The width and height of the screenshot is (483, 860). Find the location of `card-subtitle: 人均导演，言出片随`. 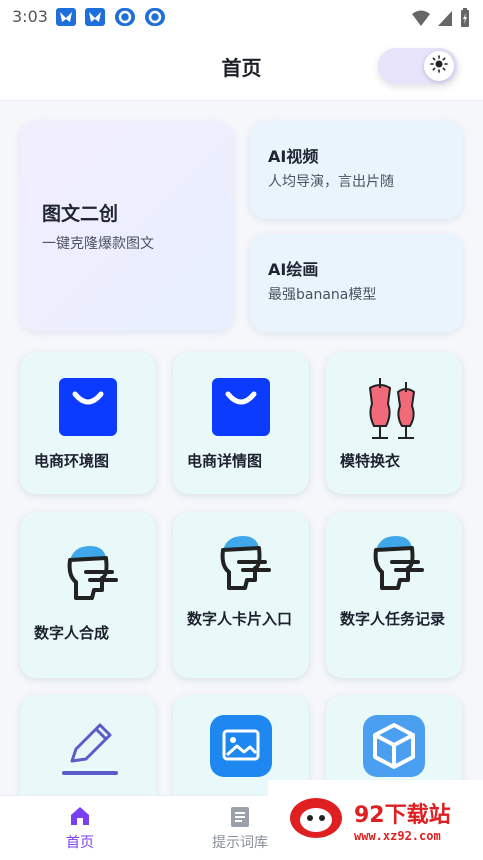

card-subtitle: 人均导演，言出片随 is located at coordinates (331, 182).